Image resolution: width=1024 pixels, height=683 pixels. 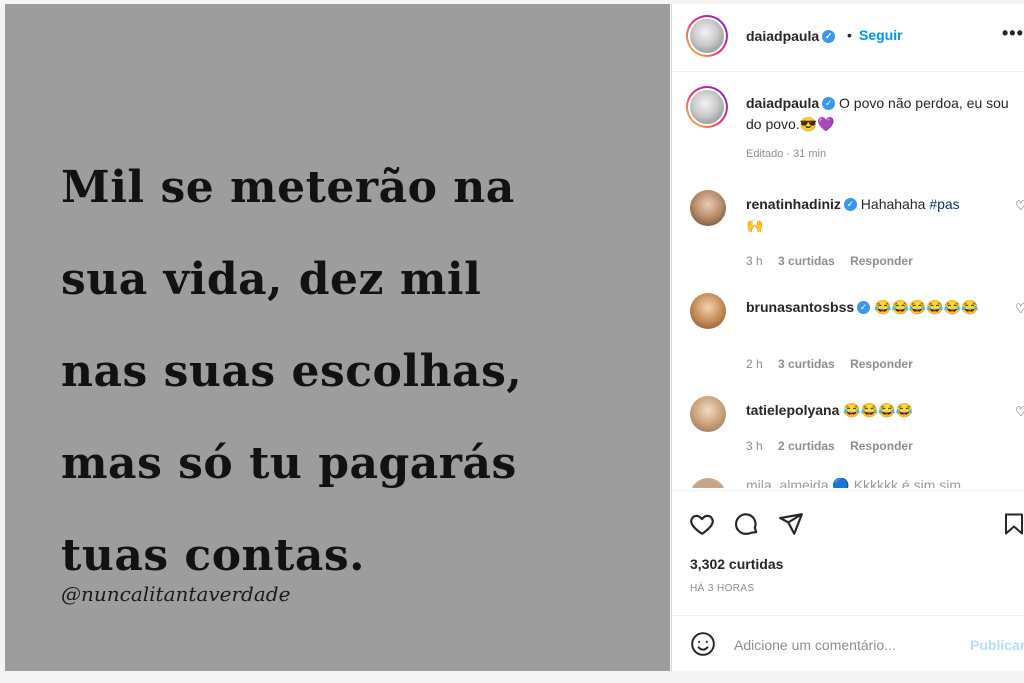 I want to click on caption-meta: Editado · 31 min, so click(x=786, y=154).